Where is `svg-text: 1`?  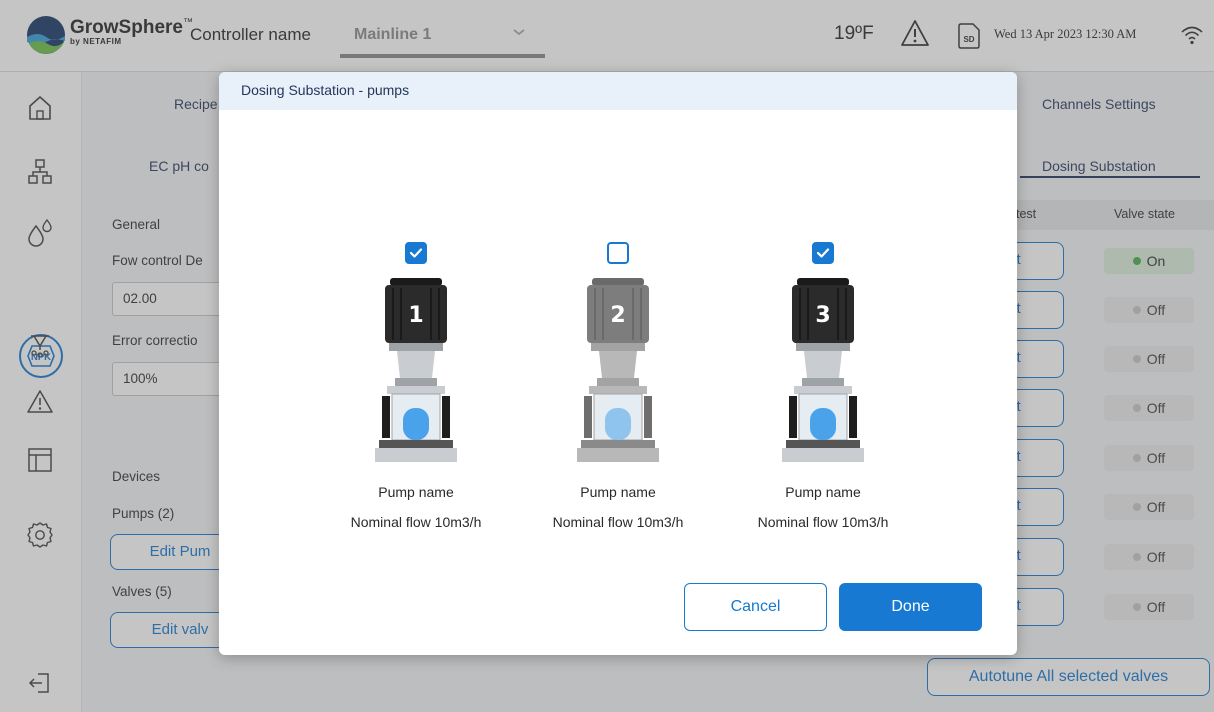
svg-text: 1 is located at coordinates (415, 315).